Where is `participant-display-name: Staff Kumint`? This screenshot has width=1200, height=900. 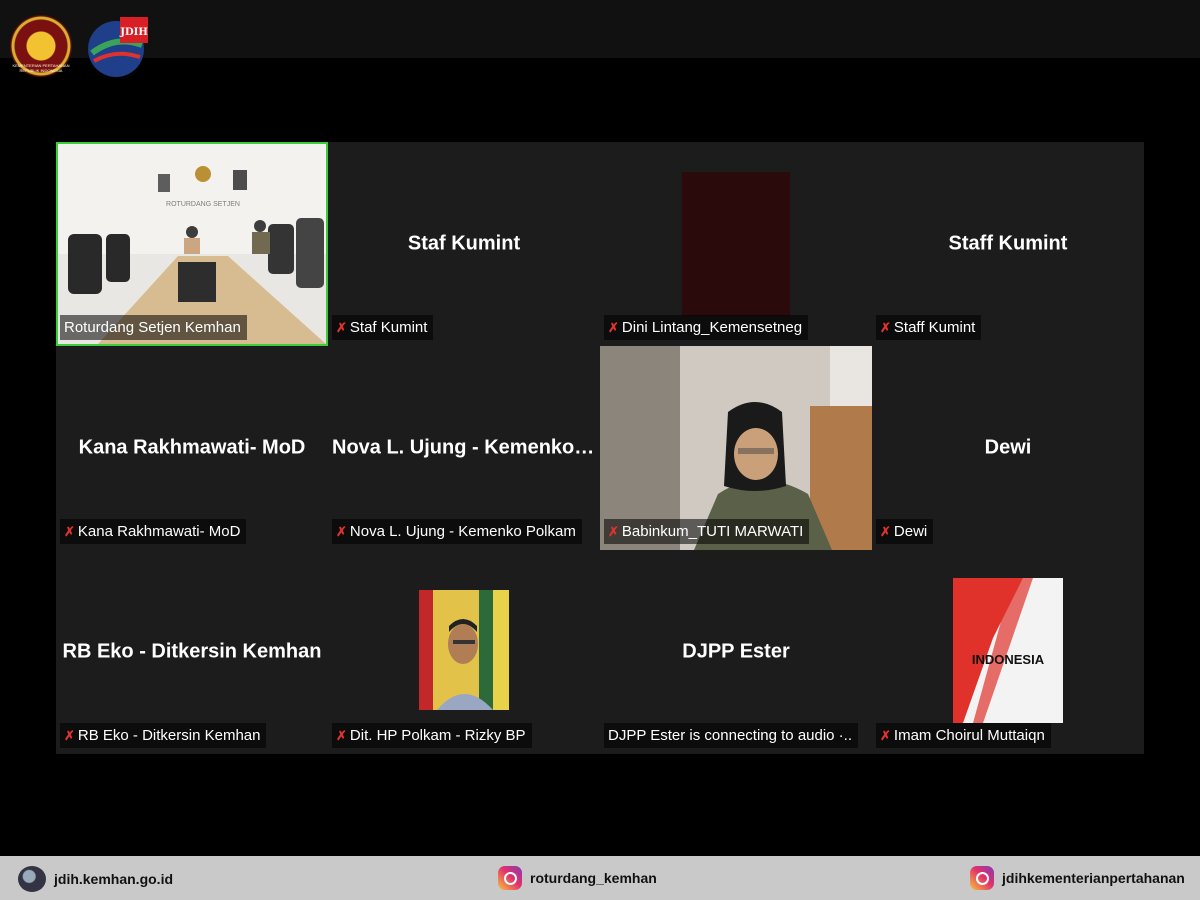 participant-display-name: Staff Kumint is located at coordinates (1008, 243).